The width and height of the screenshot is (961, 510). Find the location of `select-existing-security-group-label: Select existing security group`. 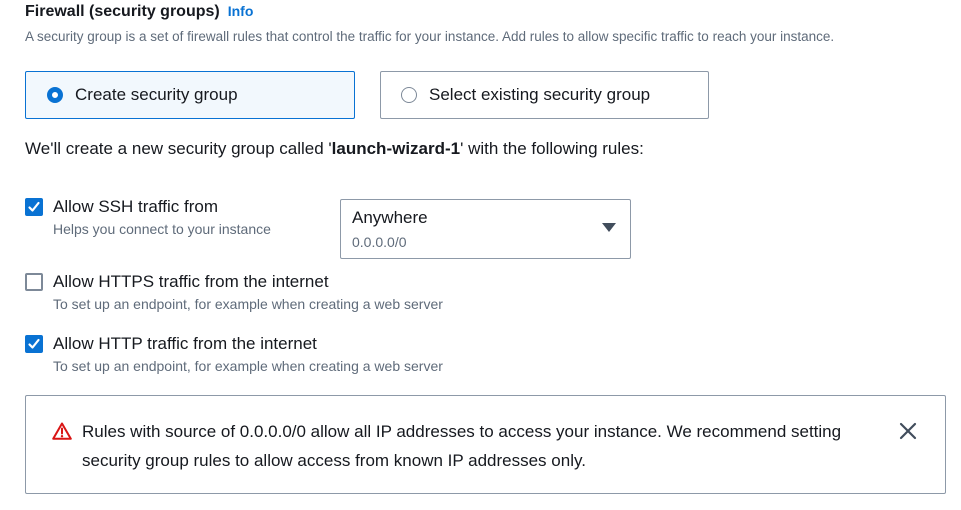

select-existing-security-group-label: Select existing security group is located at coordinates (540, 94).